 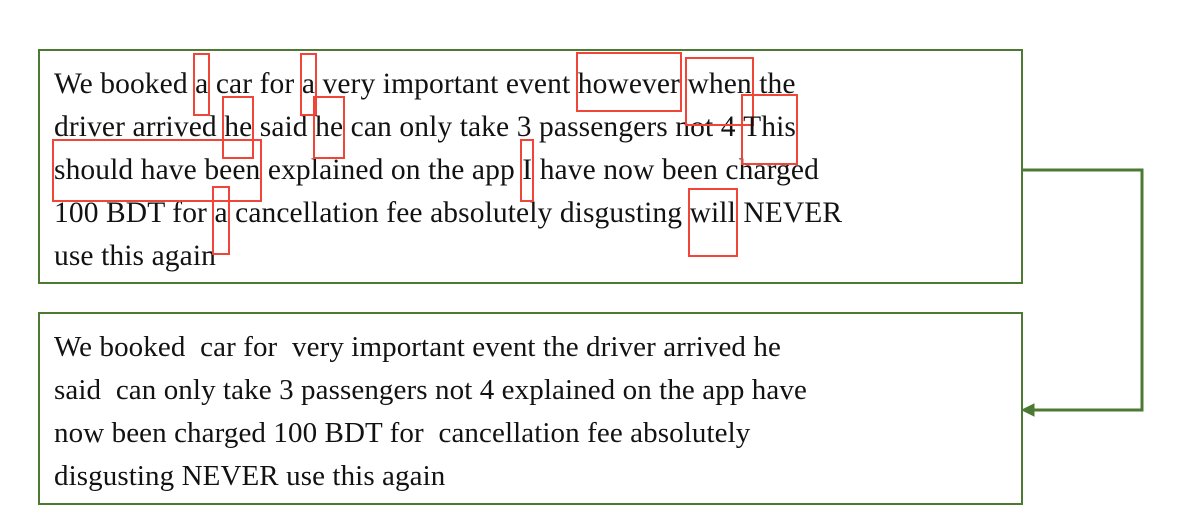 I want to click on highlighted-word-label: should have been, so click(x=157, y=170).